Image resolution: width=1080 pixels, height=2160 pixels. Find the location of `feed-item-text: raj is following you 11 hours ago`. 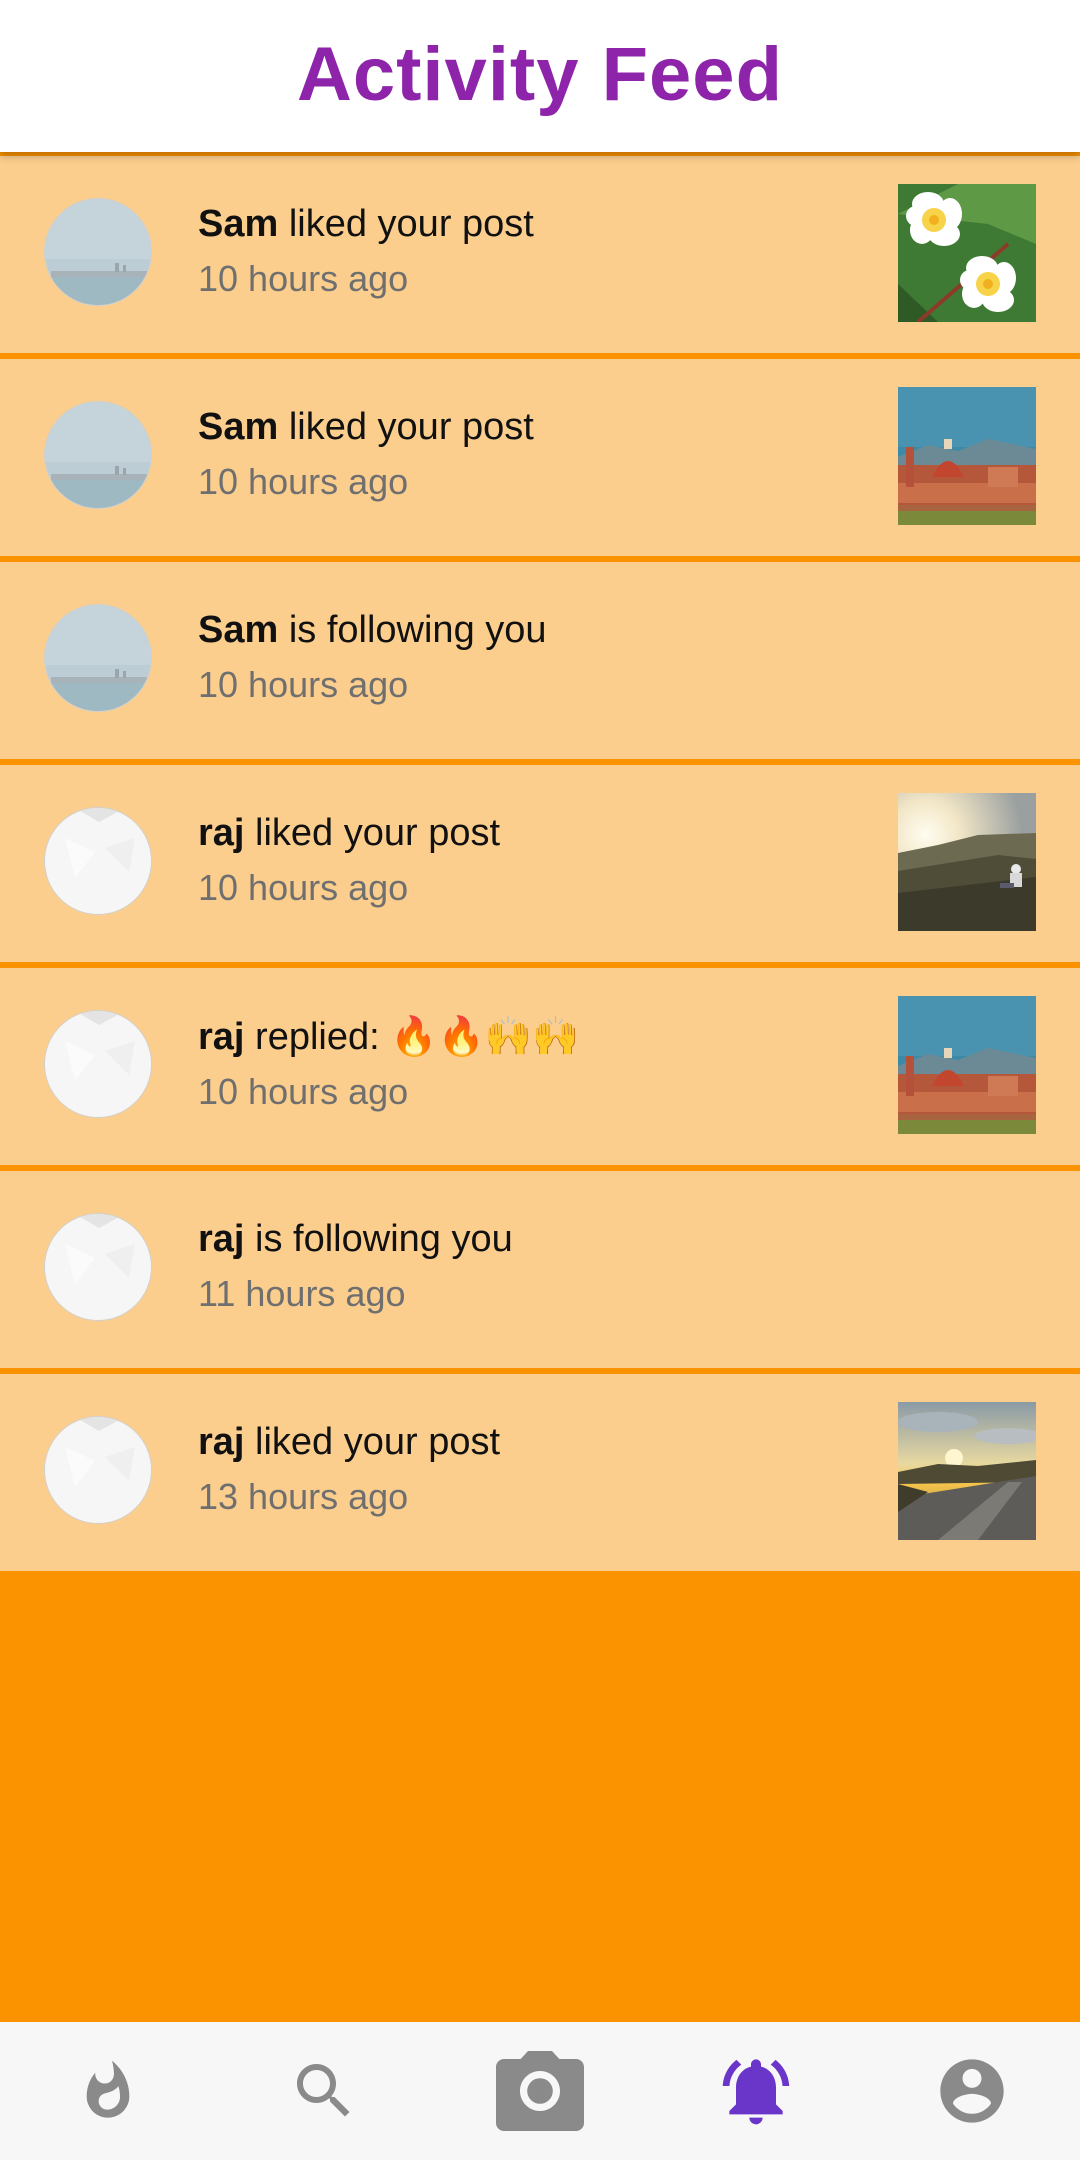

feed-item-text: raj is following you 11 hours ago is located at coordinates (355, 1266).